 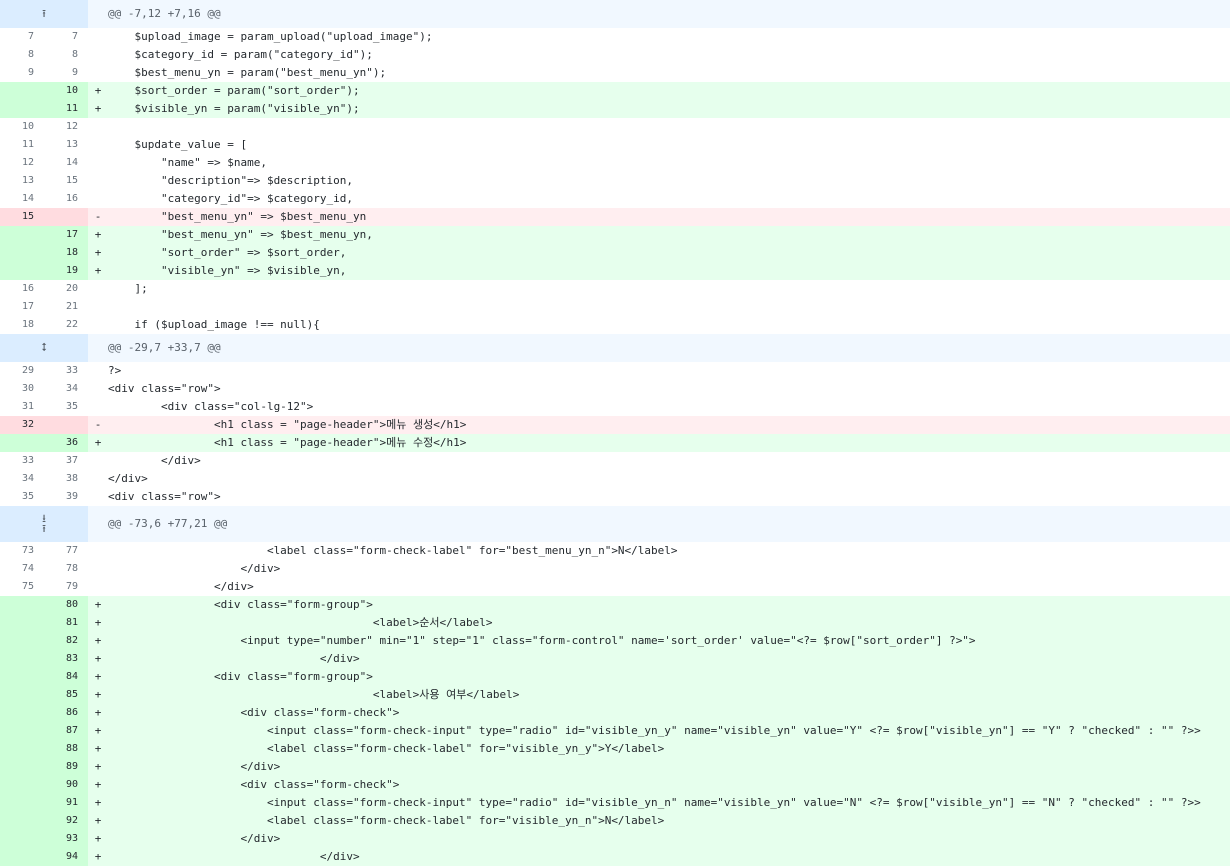 I want to click on new-line-number: 9, so click(x=66, y=73).